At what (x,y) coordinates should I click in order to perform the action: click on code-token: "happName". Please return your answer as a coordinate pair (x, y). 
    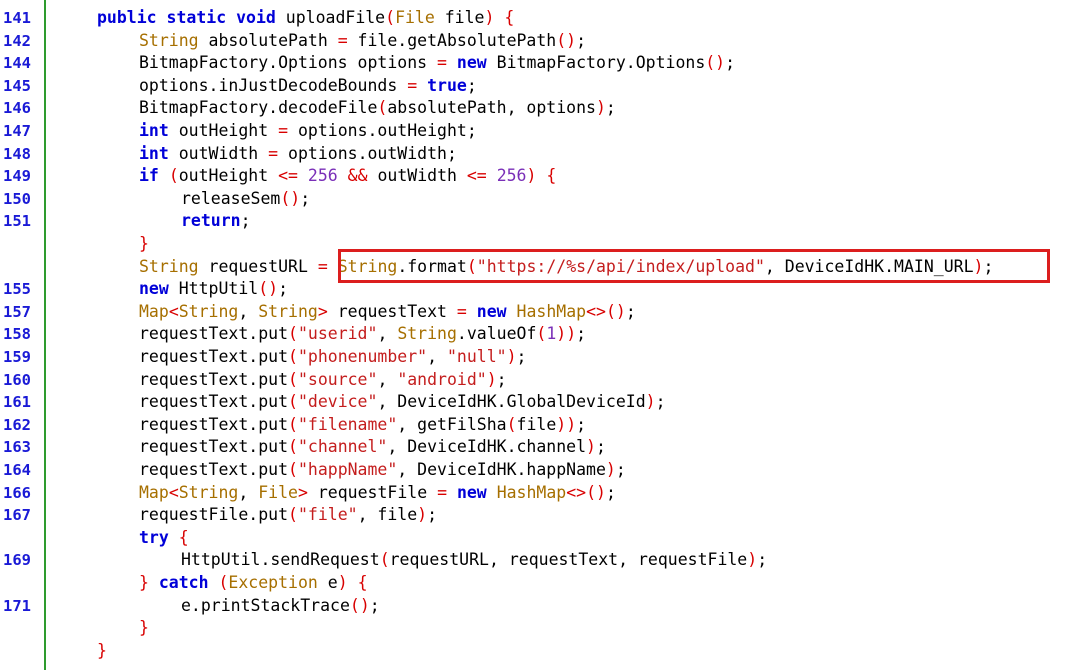
    Looking at the image, I should click on (347, 469).